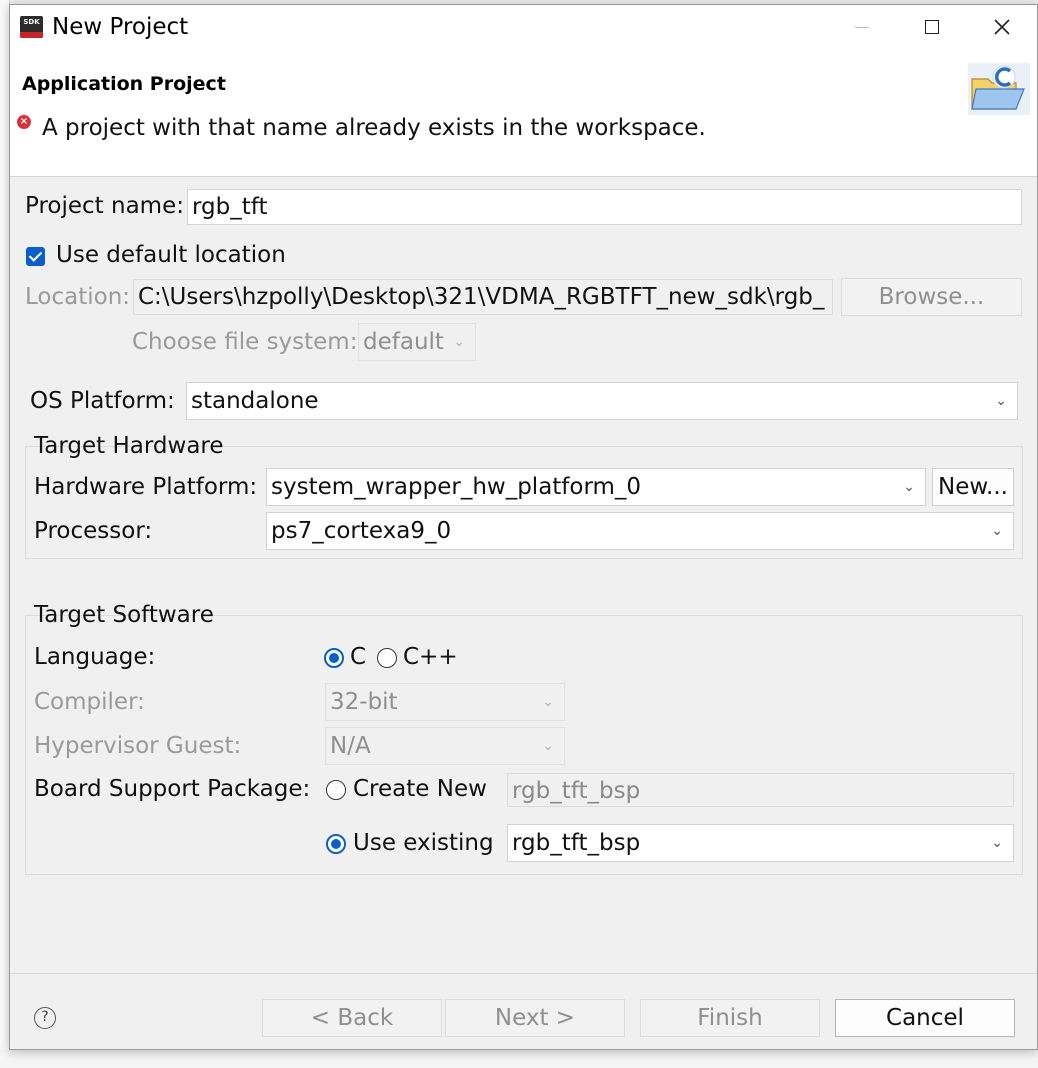 The height and width of the screenshot is (1068, 1038). Describe the element at coordinates (35, 256) in the screenshot. I see `use-default-location-checkbox` at that location.